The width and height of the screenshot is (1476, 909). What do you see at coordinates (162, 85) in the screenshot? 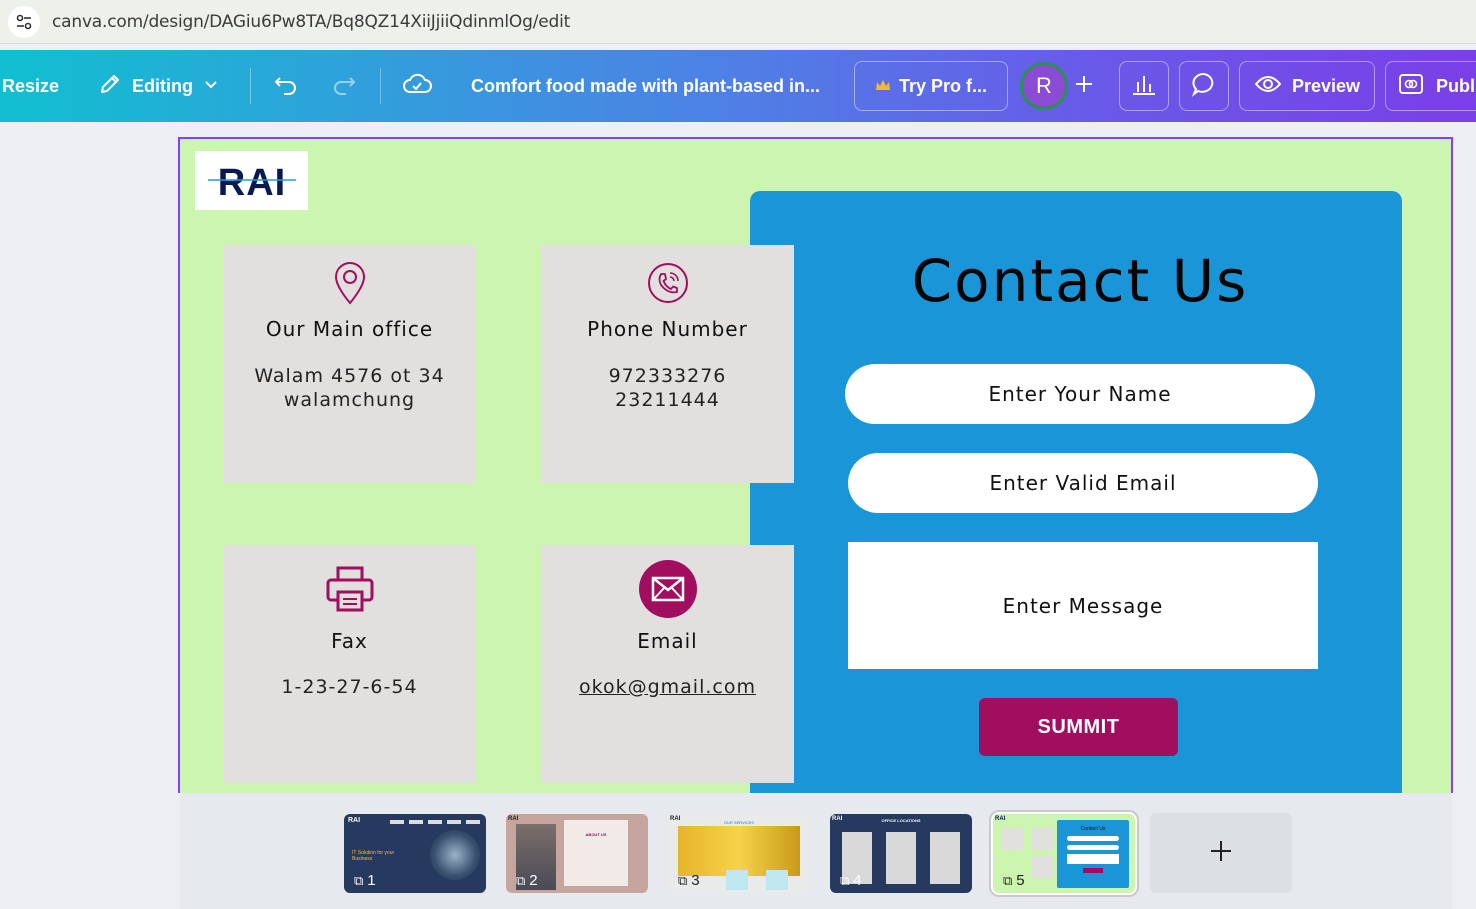
I see `editing-label: Editing` at bounding box center [162, 85].